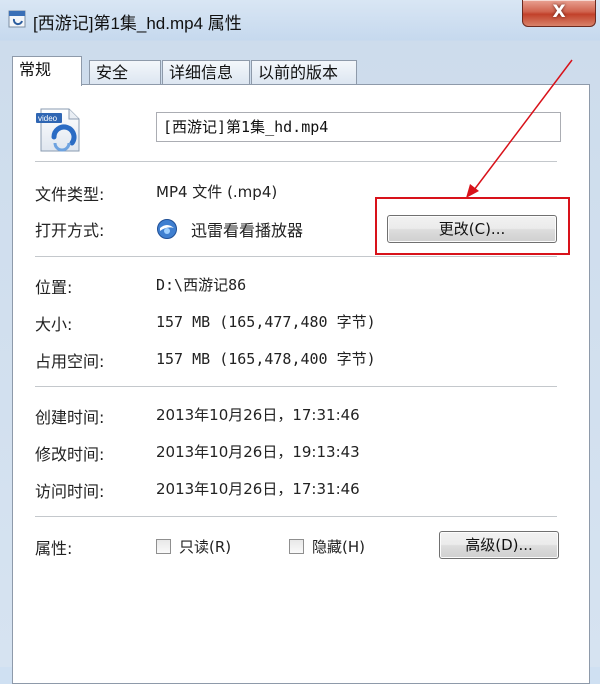 The image size is (600, 684). Describe the element at coordinates (70, 454) in the screenshot. I see `modified-label: 修改时间:` at that location.